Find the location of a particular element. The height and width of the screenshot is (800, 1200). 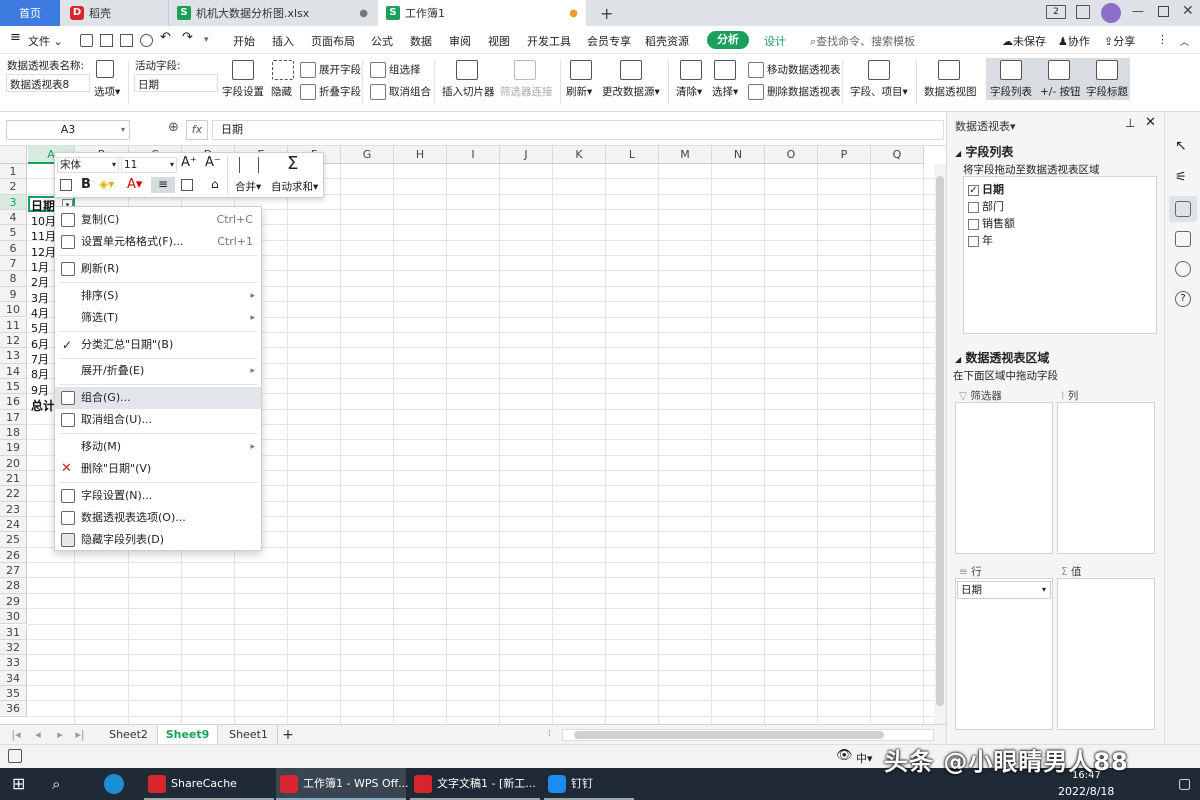

pin-icon: ⊥ is located at coordinates (1130, 123).